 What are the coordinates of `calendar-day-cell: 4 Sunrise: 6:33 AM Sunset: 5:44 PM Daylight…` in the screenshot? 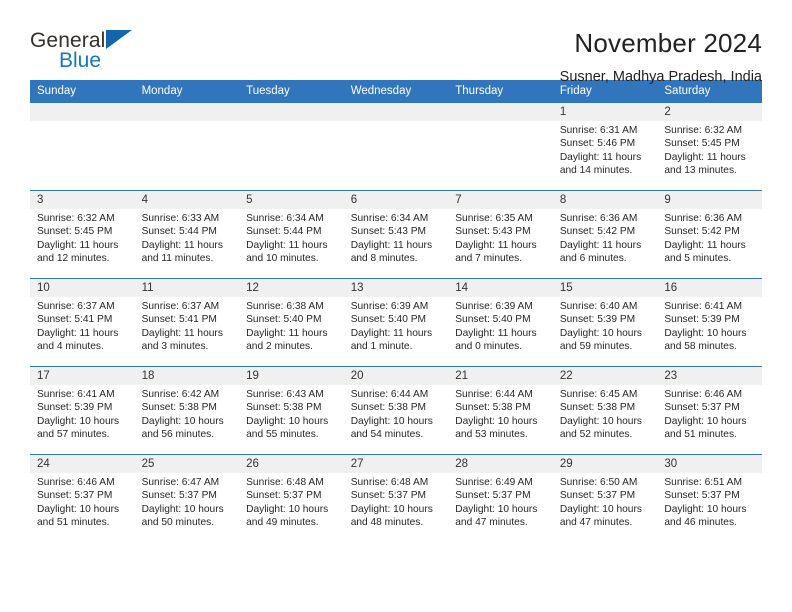 It's located at (187, 234).